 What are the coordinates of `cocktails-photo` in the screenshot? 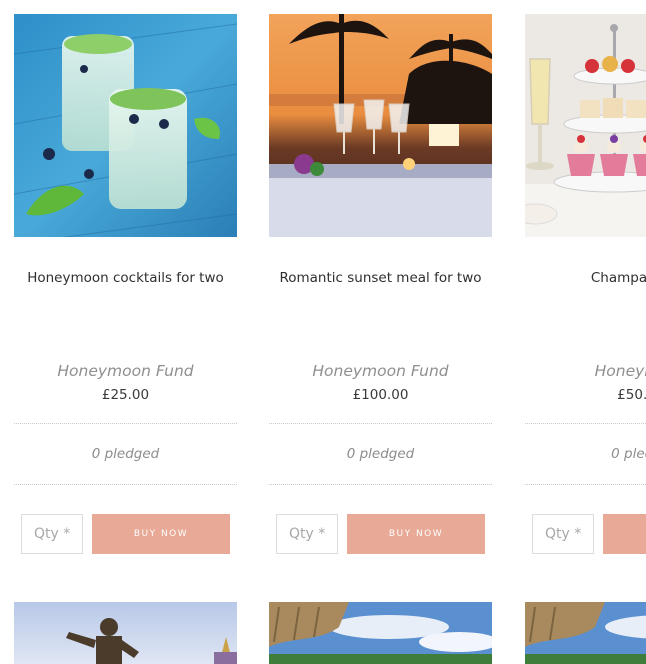 It's located at (125, 125).